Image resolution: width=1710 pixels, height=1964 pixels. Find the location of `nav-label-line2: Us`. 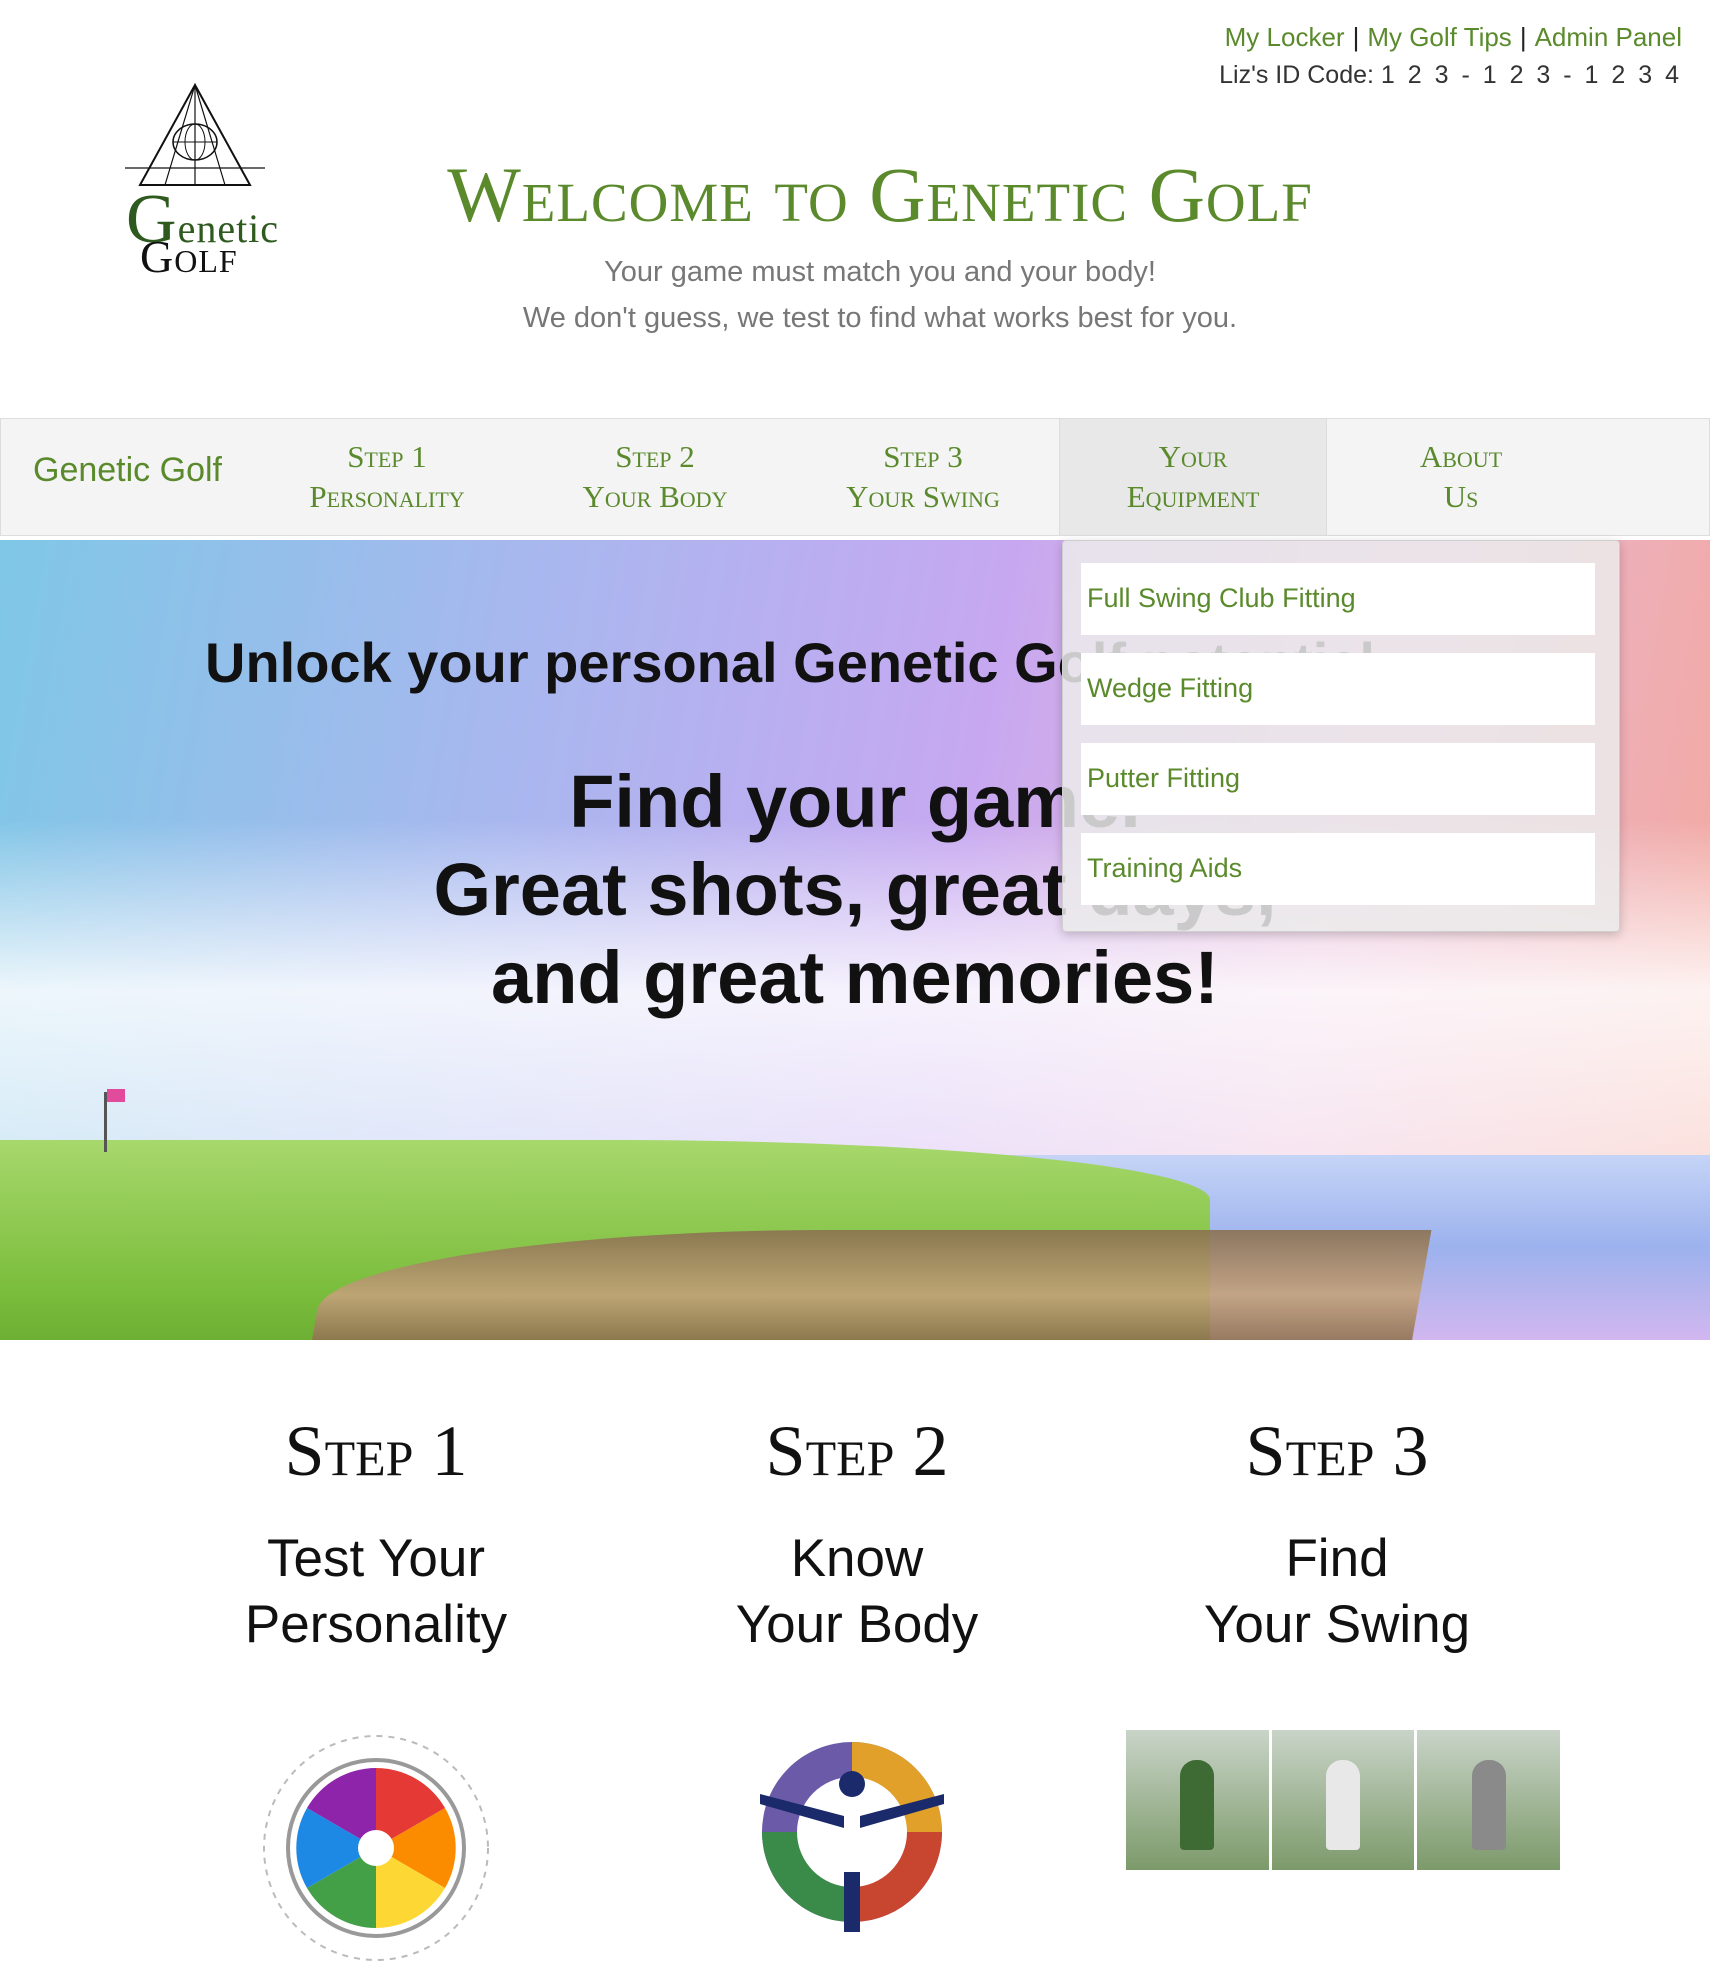

nav-label-line2: Us is located at coordinates (1461, 496).